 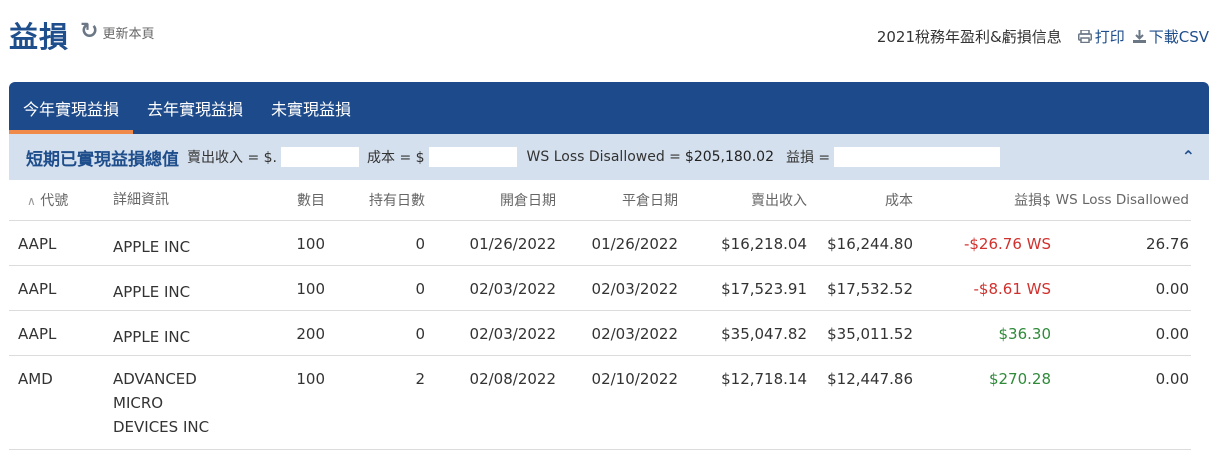 I want to click on gain-summary-label: 益損 =, so click(x=808, y=158).